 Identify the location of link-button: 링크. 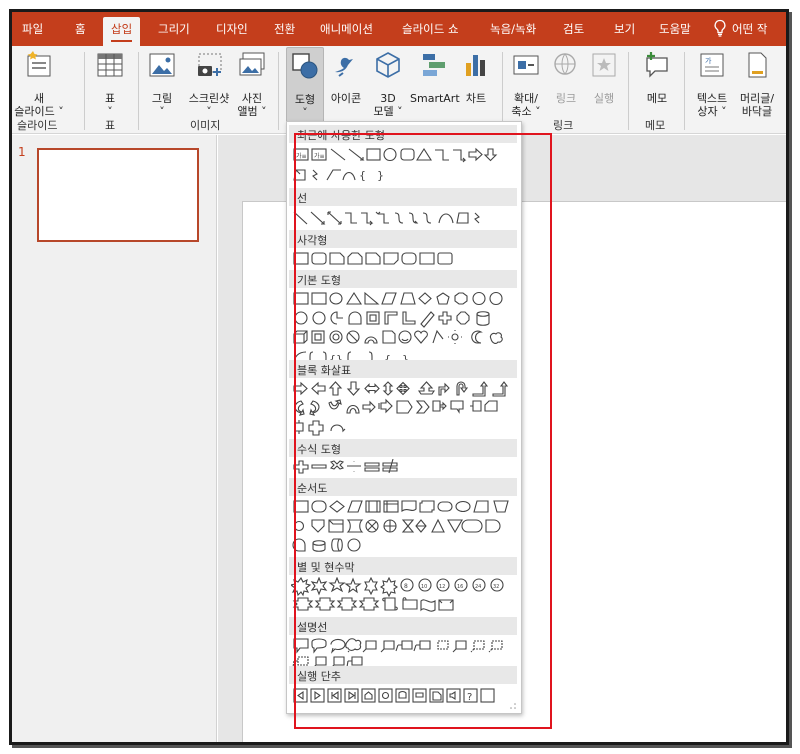
(566, 77).